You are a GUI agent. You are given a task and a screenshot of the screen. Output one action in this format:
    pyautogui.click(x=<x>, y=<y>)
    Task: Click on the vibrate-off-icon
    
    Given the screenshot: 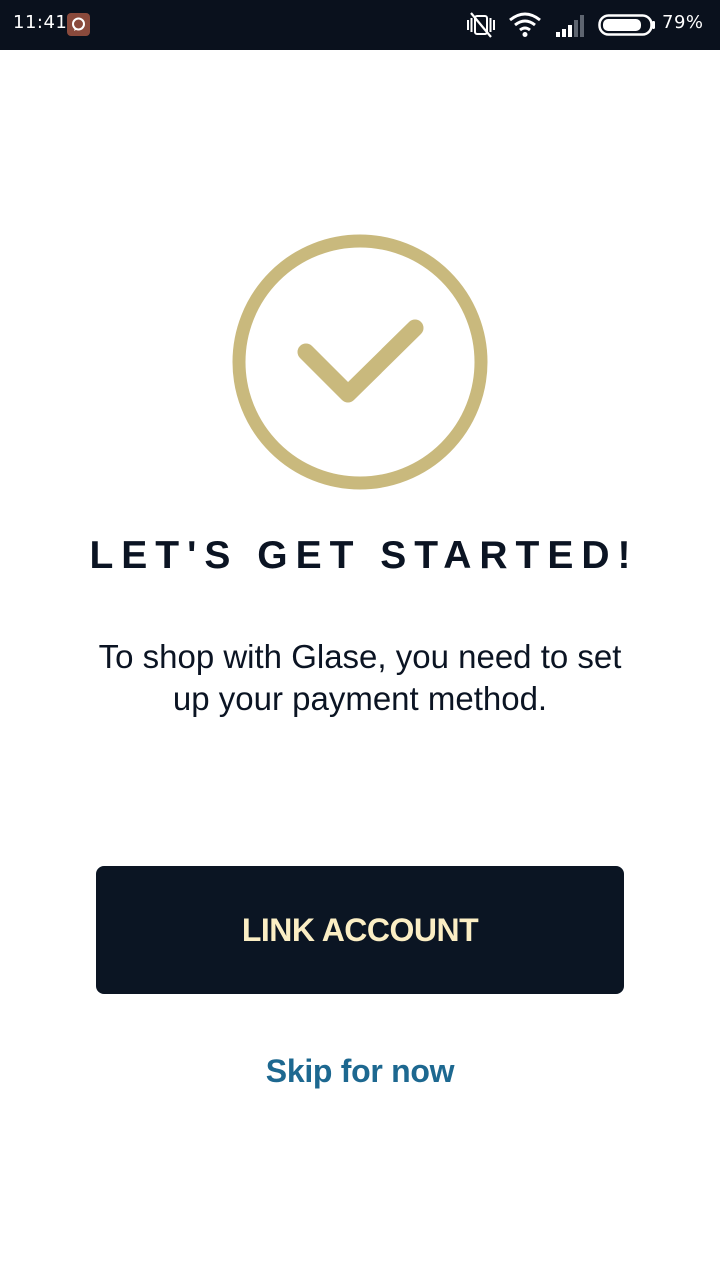 What is the action you would take?
    pyautogui.click(x=481, y=27)
    